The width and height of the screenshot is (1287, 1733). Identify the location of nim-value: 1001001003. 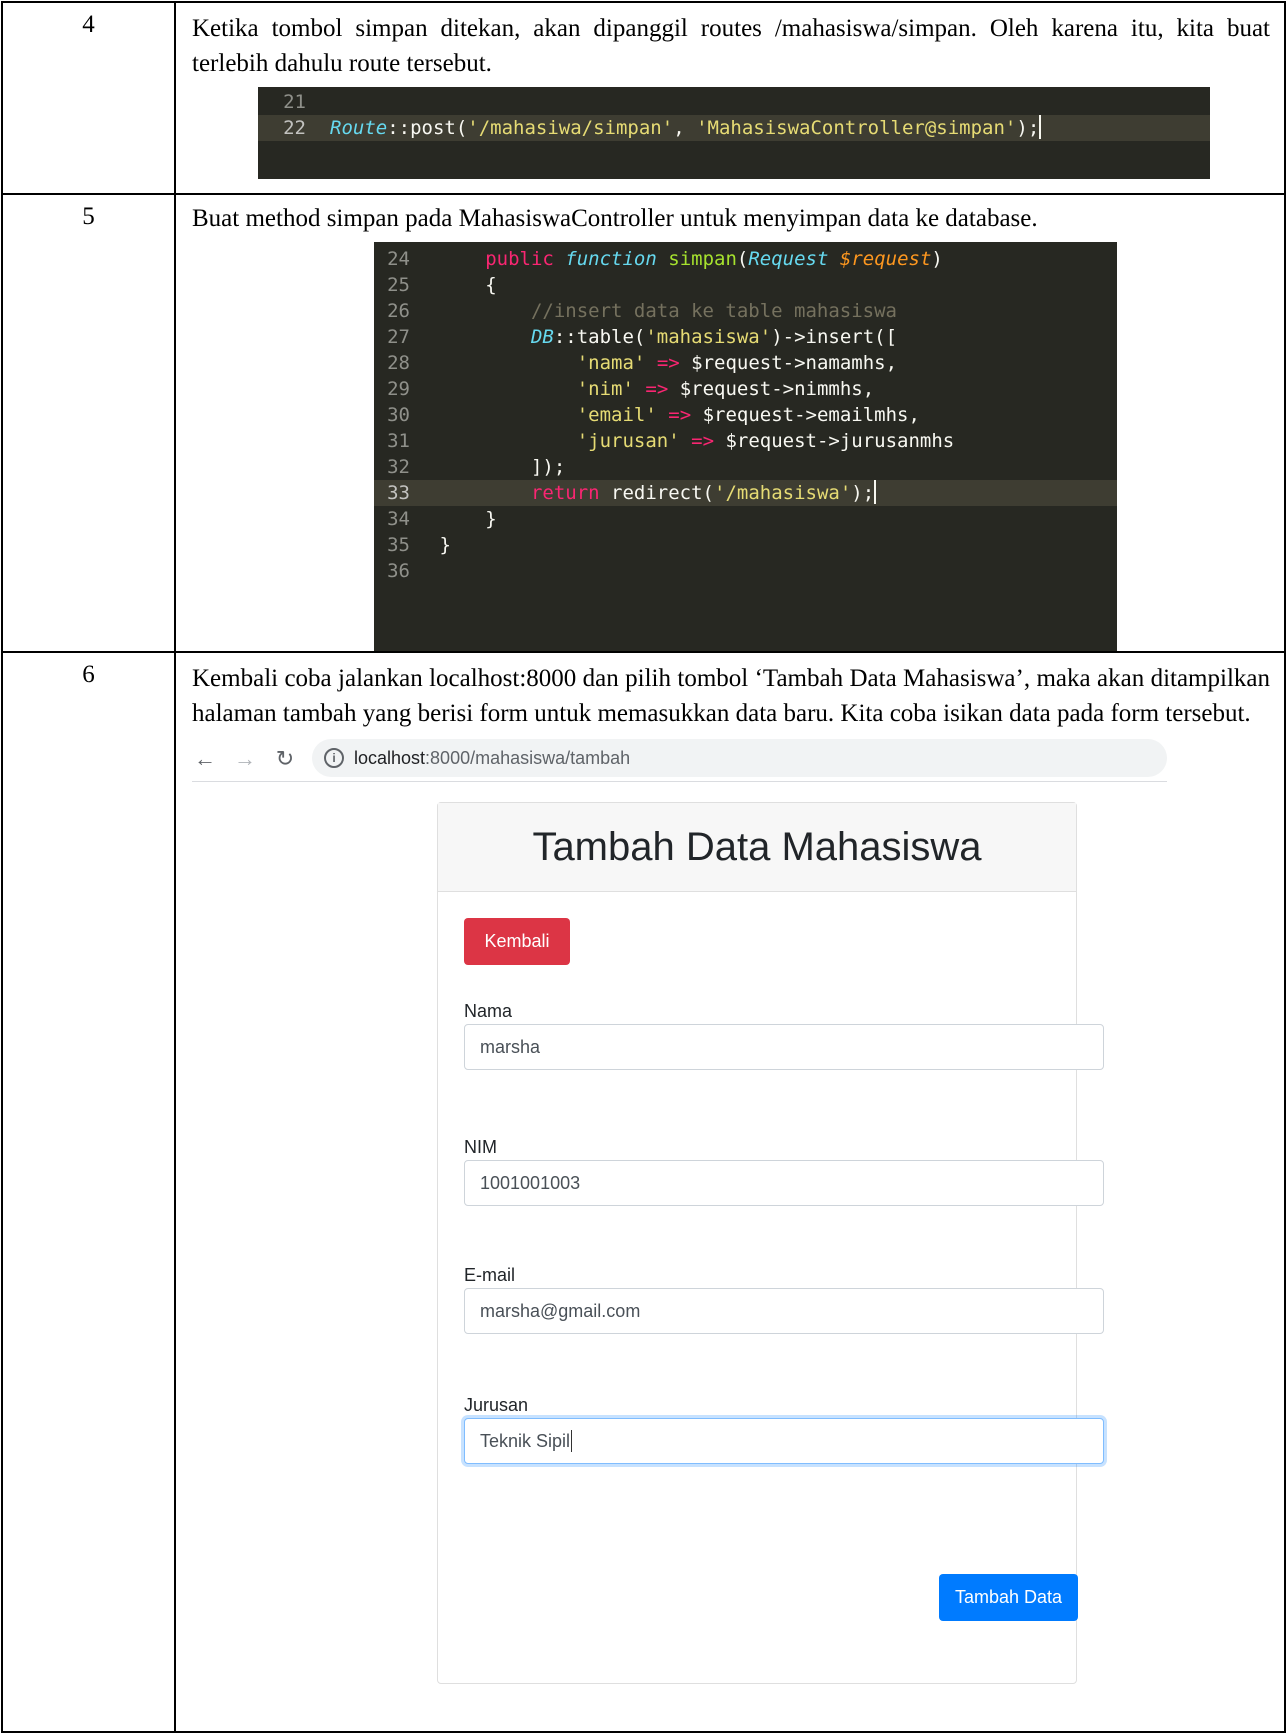
(530, 1182).